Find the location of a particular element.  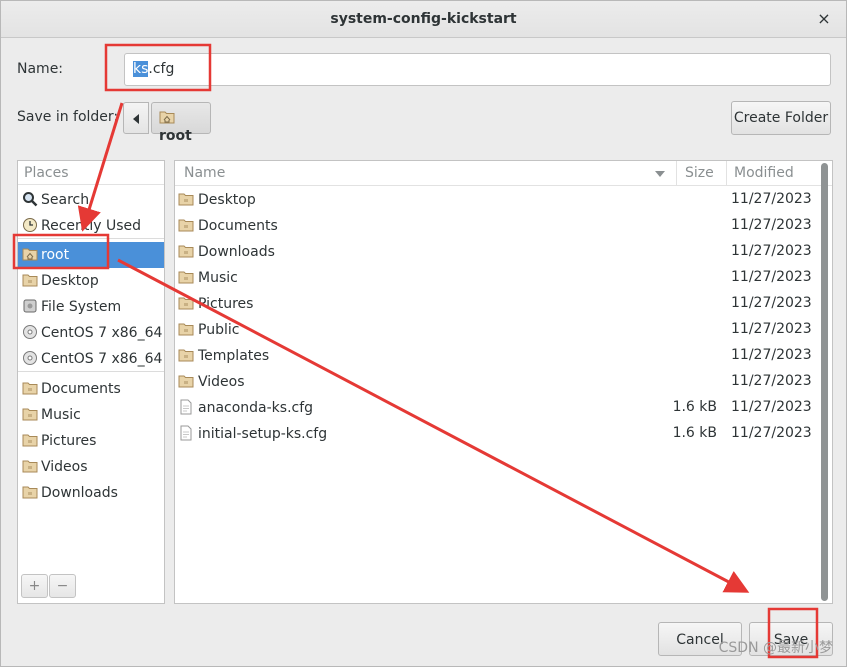

file-list-scrollbar is located at coordinates (824, 382).